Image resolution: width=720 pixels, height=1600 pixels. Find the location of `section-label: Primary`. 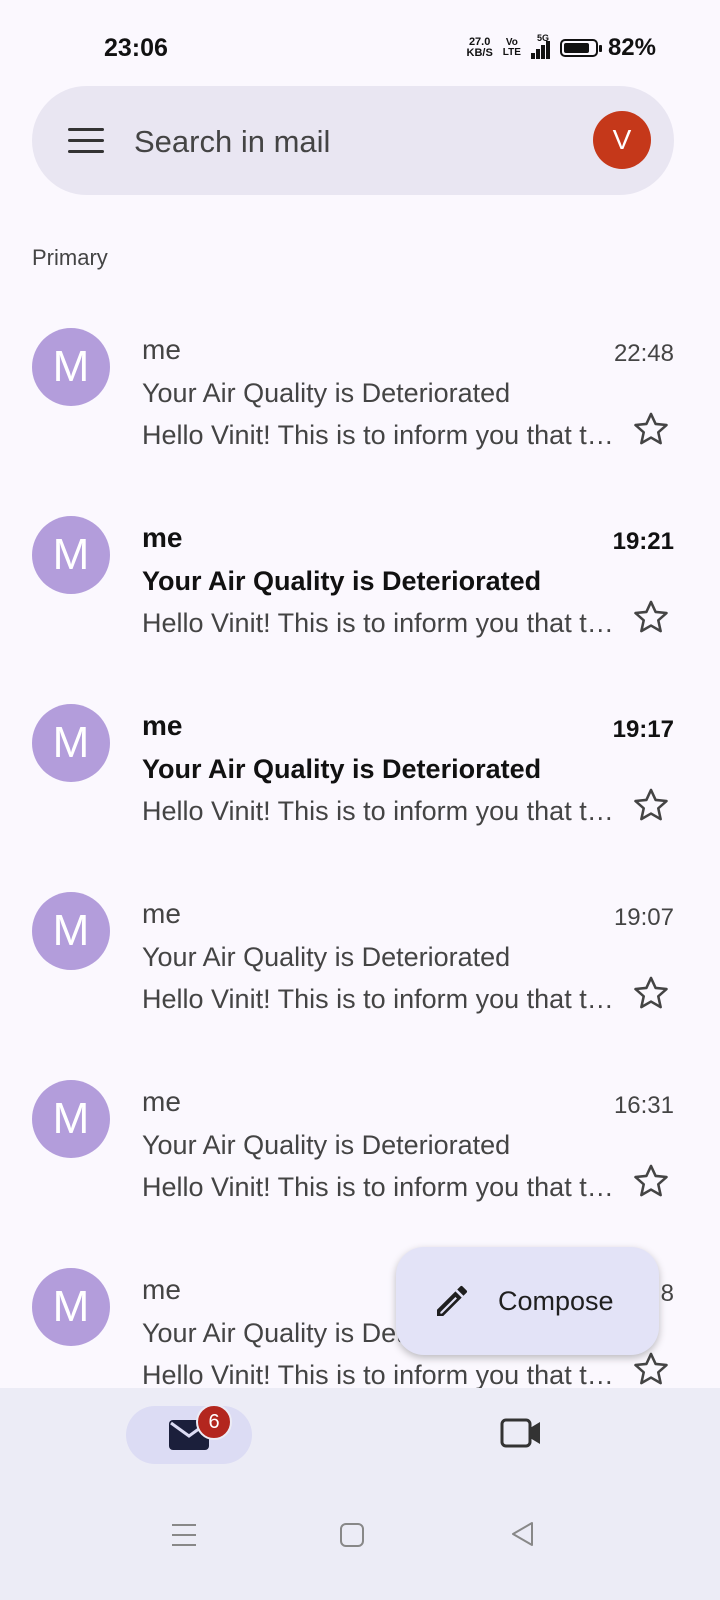

section-label: Primary is located at coordinates (70, 257).